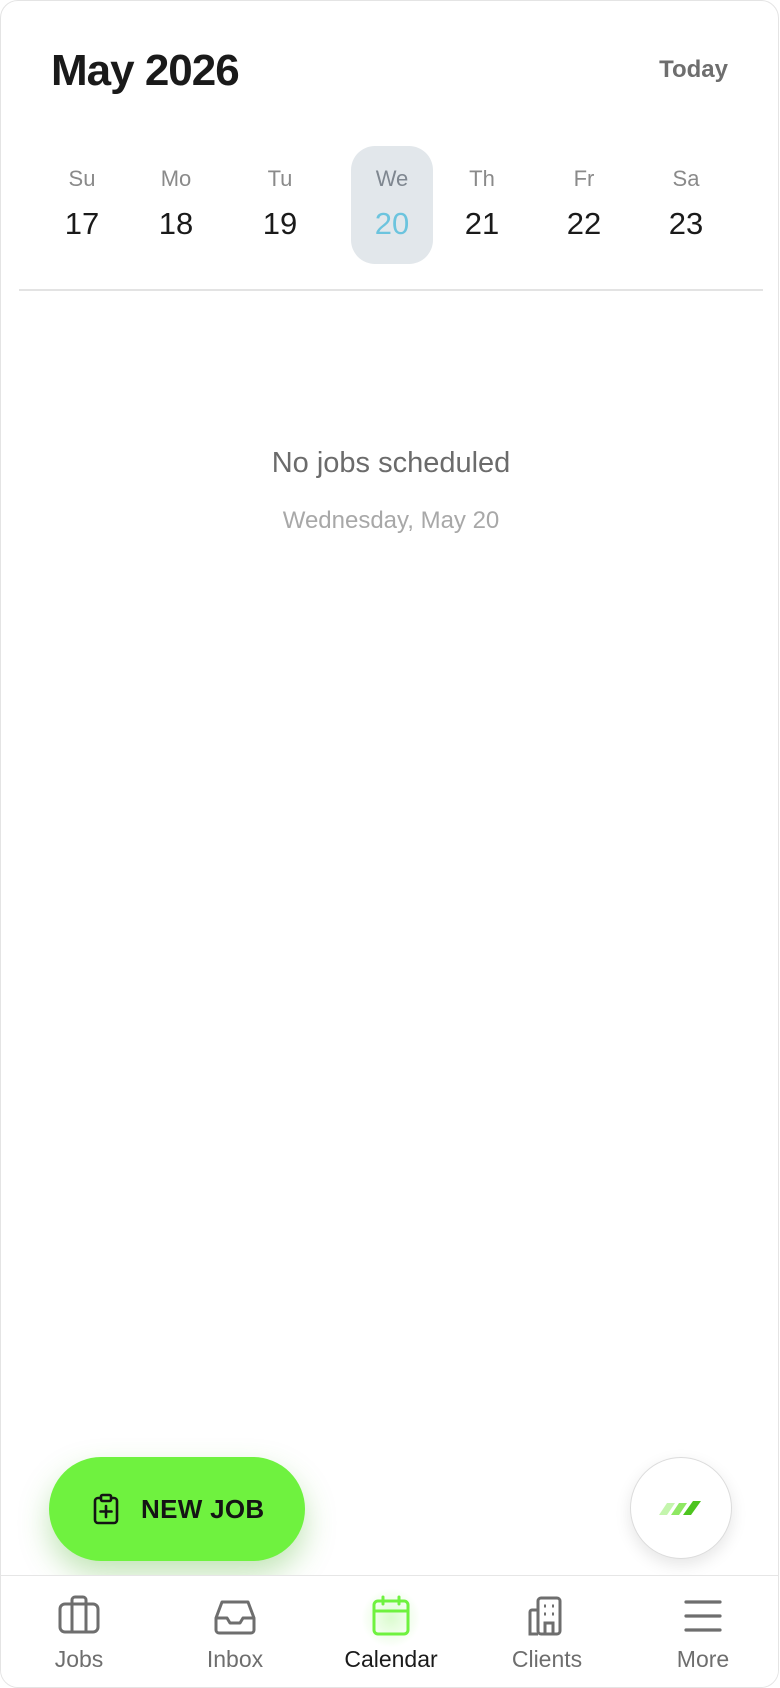 Image resolution: width=780 pixels, height=1688 pixels. I want to click on day-number: 21, so click(482, 223).